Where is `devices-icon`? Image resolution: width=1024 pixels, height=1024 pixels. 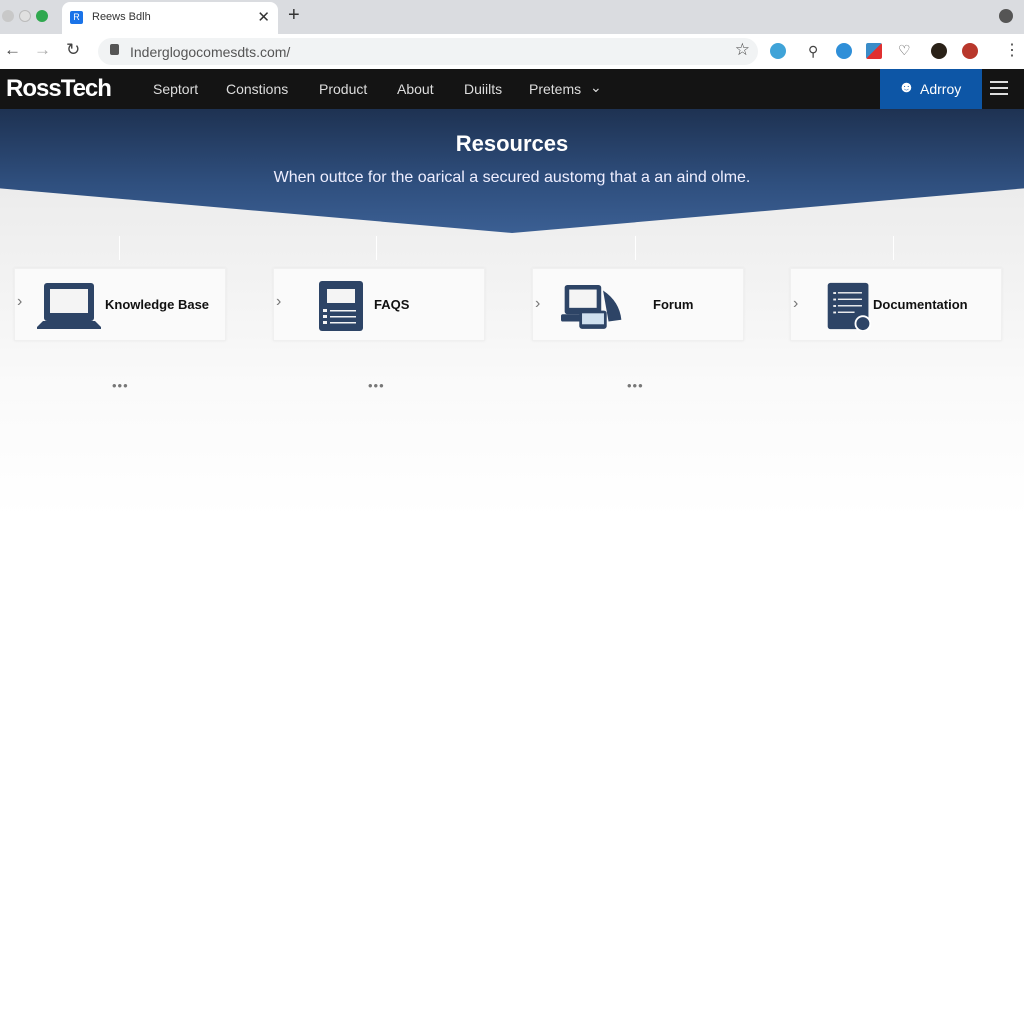
devices-icon is located at coordinates (591, 306).